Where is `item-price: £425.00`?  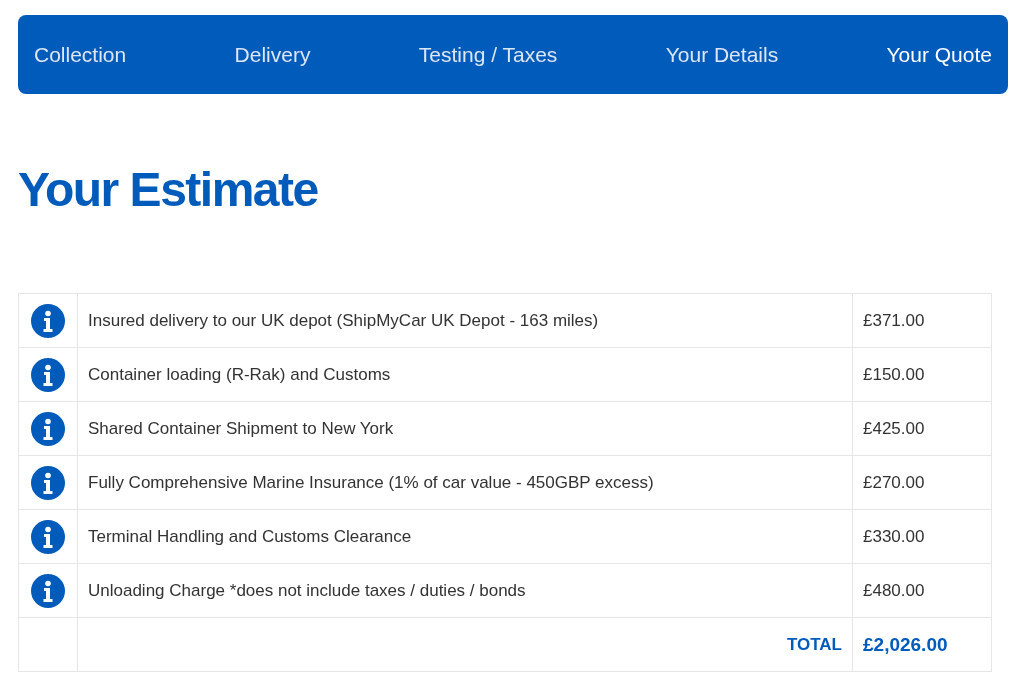
item-price: £425.00 is located at coordinates (894, 428).